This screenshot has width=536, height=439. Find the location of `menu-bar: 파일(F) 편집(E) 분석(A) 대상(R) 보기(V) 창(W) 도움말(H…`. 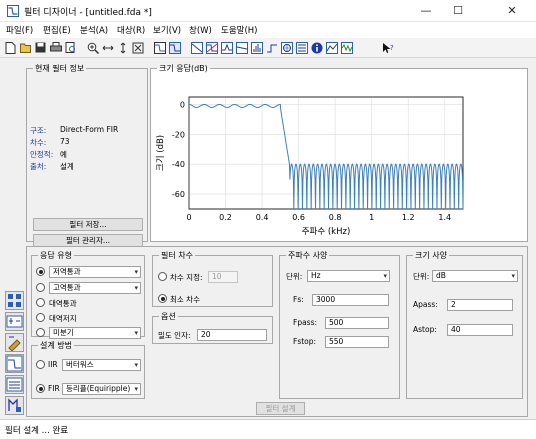

menu-bar: 파일(F) 편집(E) 분석(A) 대상(R) 보기(V) 창(W) 도움말(H… is located at coordinates (268, 30).